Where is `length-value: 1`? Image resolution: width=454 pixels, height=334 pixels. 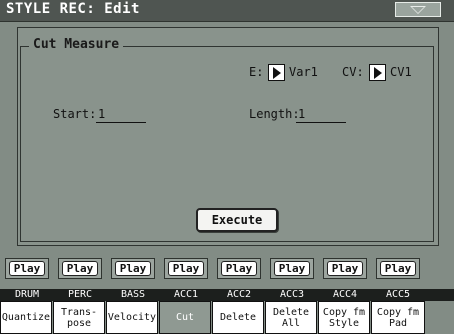 length-value: 1 is located at coordinates (301, 114).